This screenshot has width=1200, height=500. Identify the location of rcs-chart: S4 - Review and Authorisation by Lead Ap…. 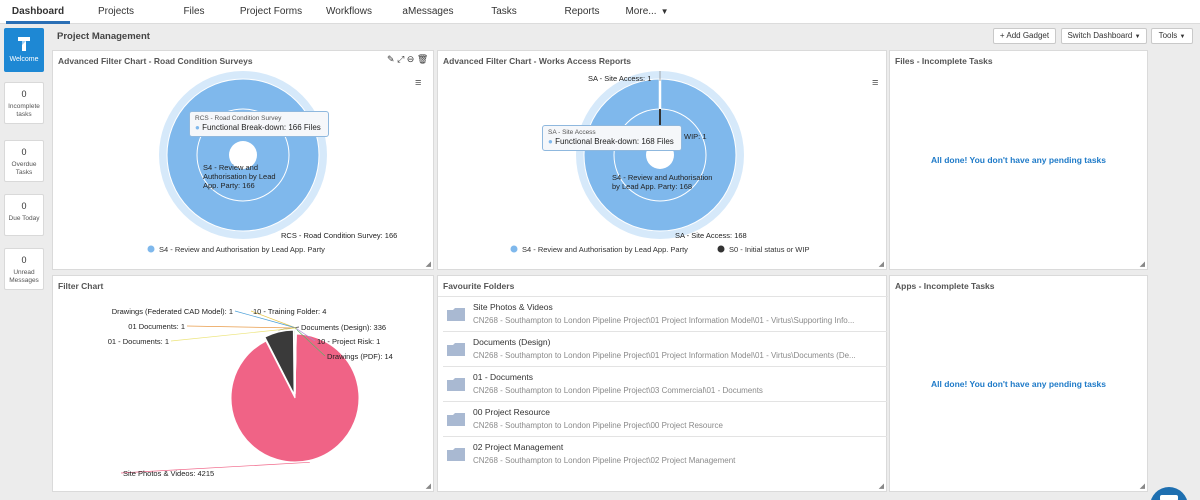
(272, 162).